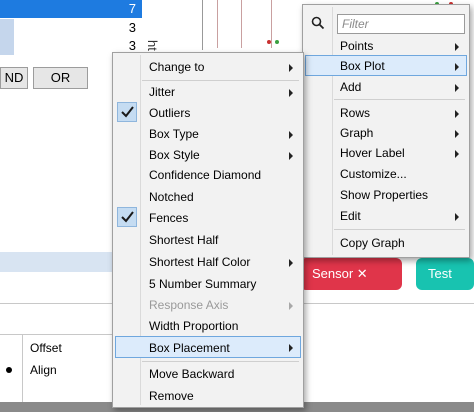 The image size is (474, 412). Describe the element at coordinates (355, 113) in the screenshot. I see `menu-item-label: Rows` at that location.